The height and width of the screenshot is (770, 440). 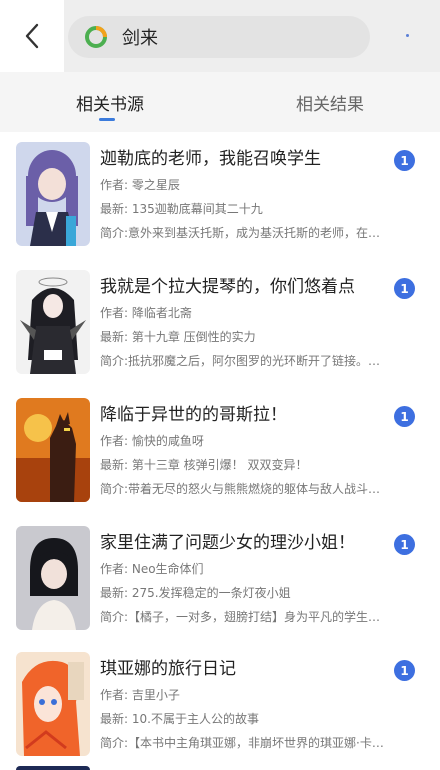 What do you see at coordinates (220, 768) in the screenshot?
I see `list-item-partial` at bounding box center [220, 768].